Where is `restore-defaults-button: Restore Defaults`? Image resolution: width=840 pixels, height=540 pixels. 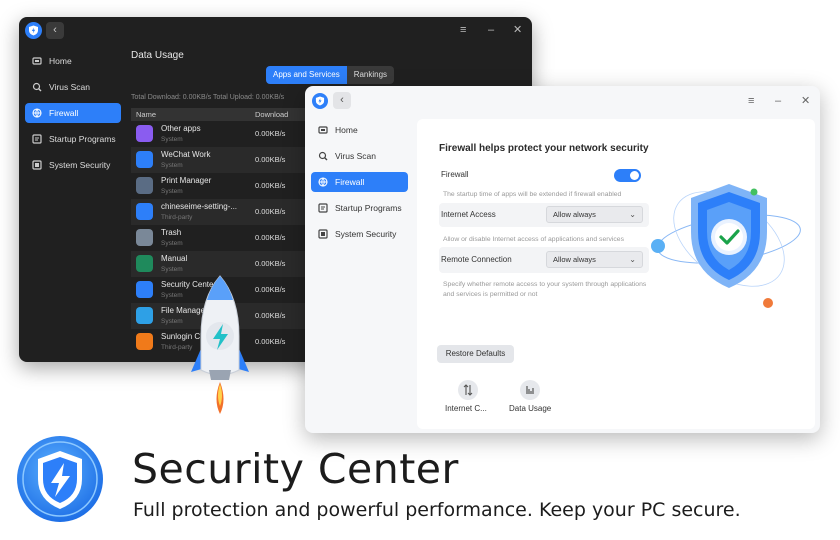
restore-defaults-button: Restore Defaults is located at coordinates (475, 354).